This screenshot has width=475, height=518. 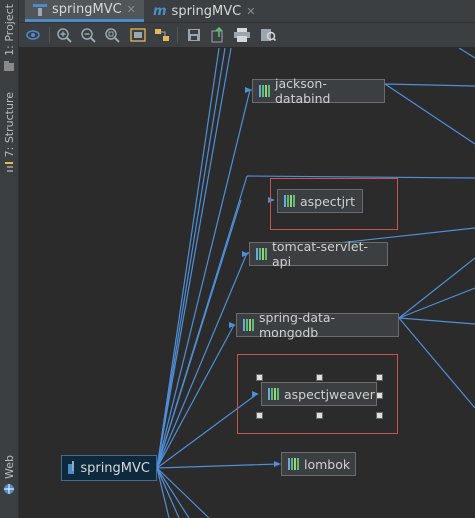 I want to click on fit-content-icon, so click(x=138, y=35).